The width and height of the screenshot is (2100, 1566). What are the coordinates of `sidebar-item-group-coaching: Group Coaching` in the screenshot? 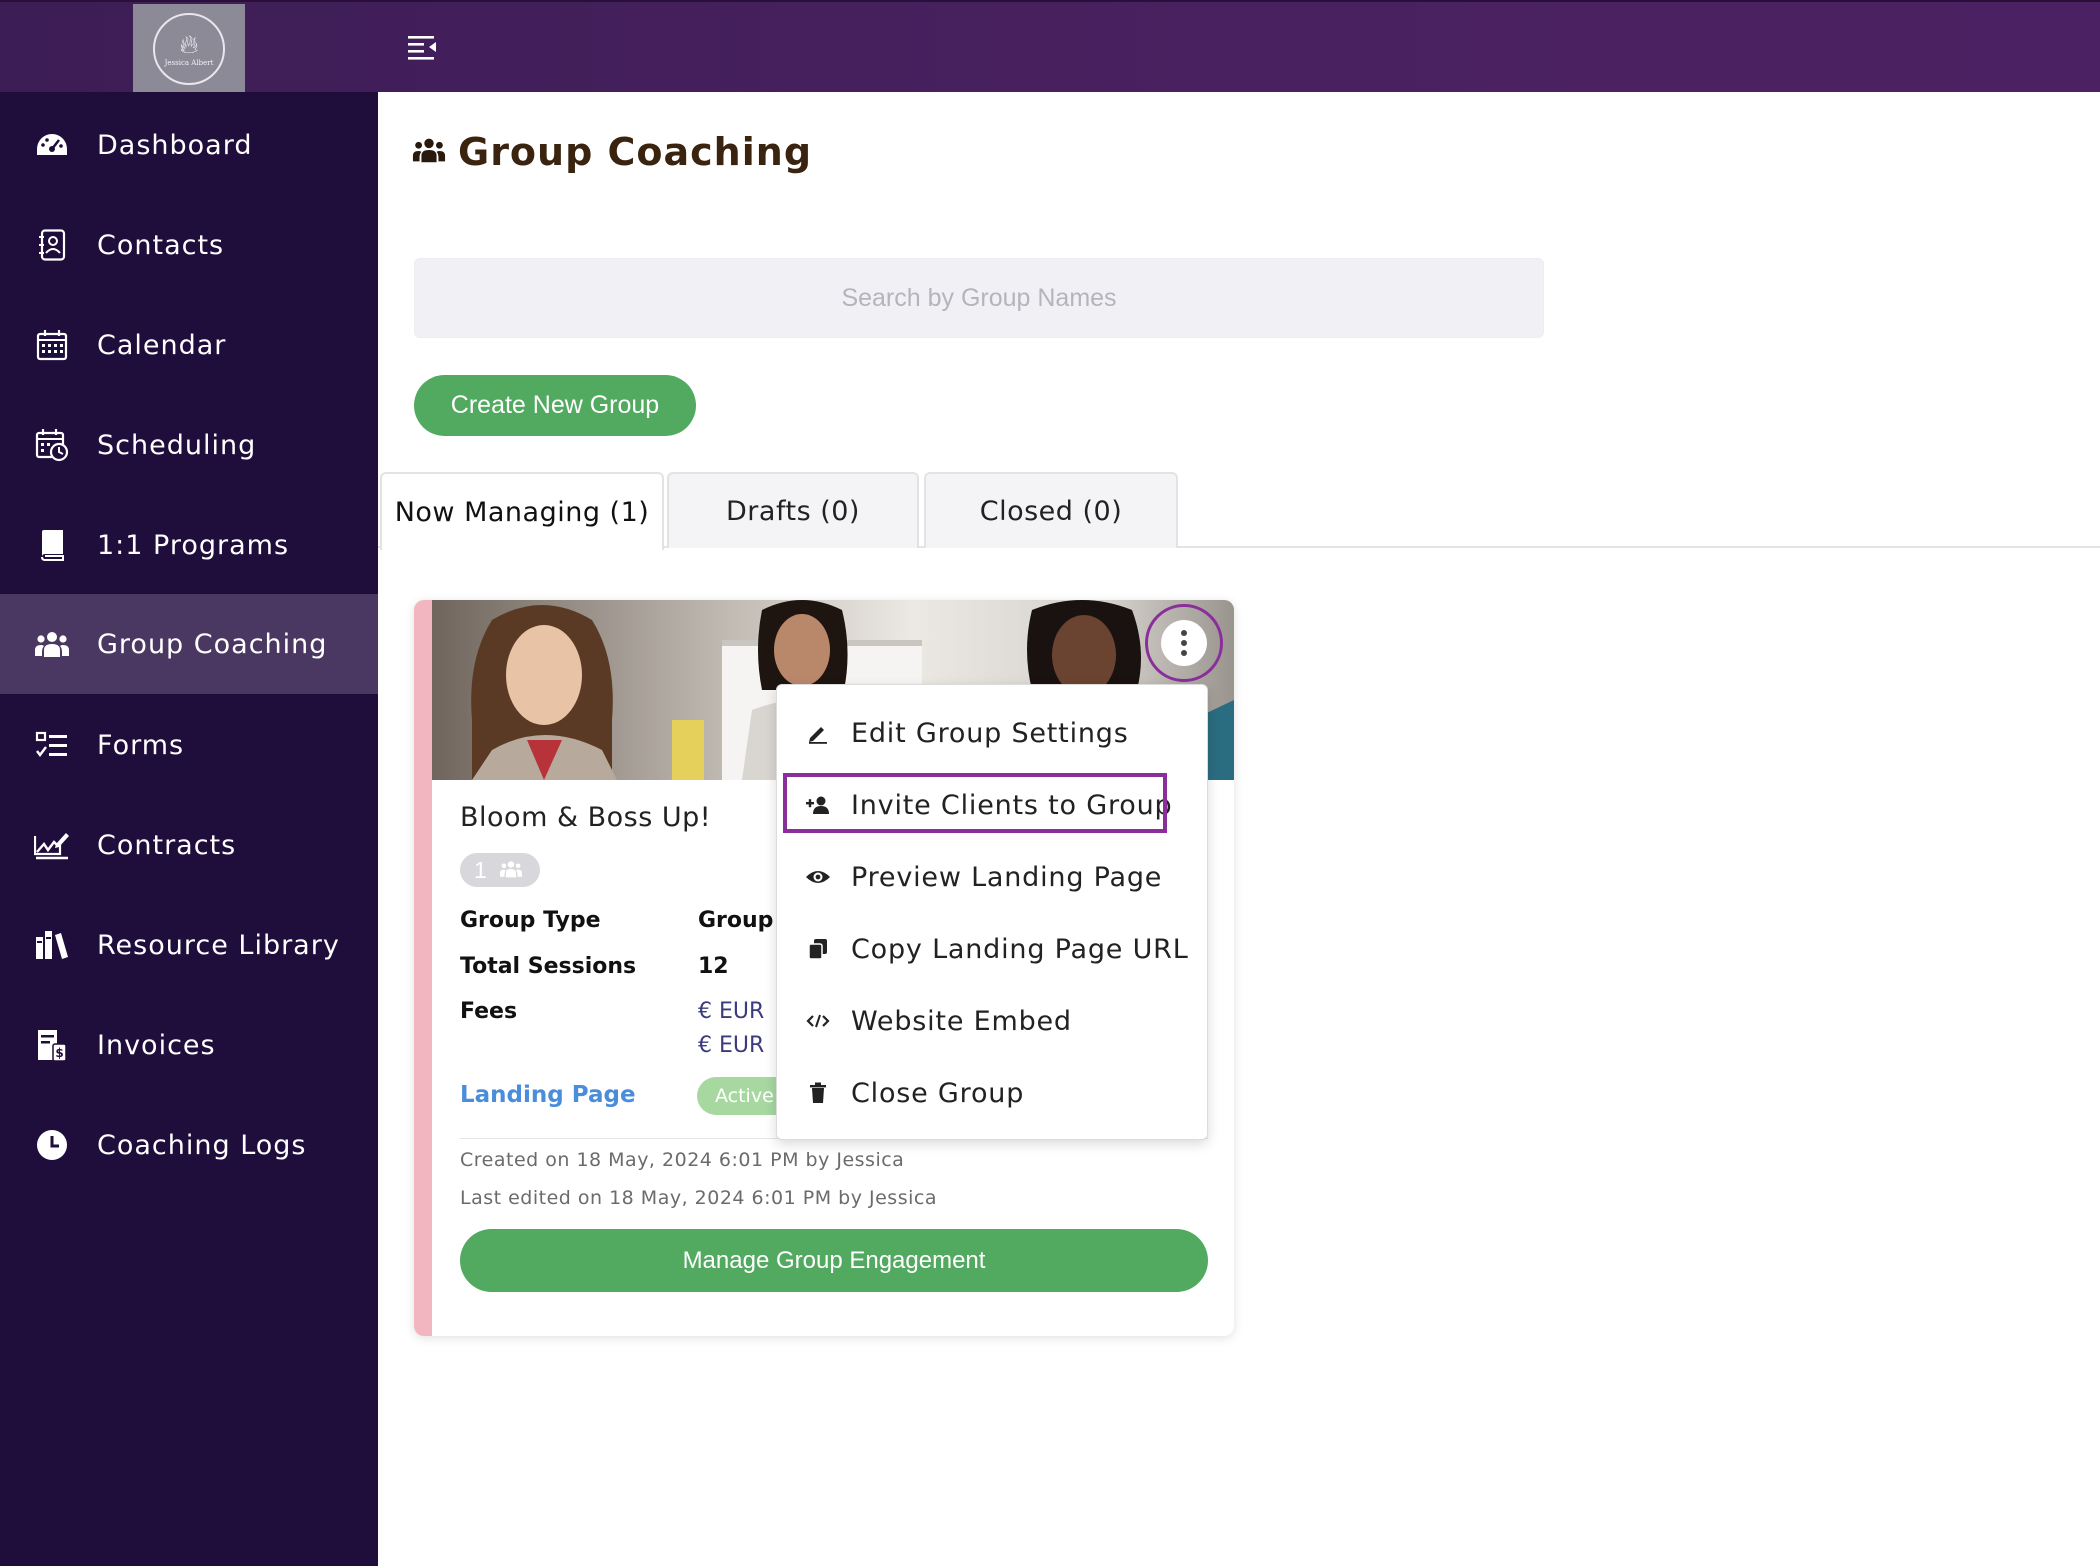 It's located at (189, 644).